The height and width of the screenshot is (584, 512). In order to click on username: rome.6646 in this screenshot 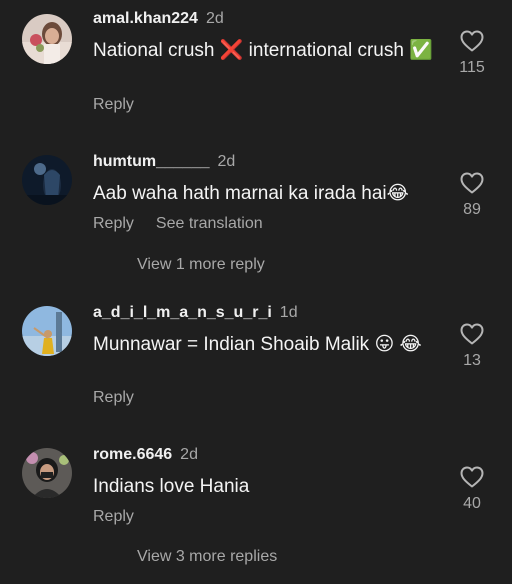, I will do `click(132, 454)`.